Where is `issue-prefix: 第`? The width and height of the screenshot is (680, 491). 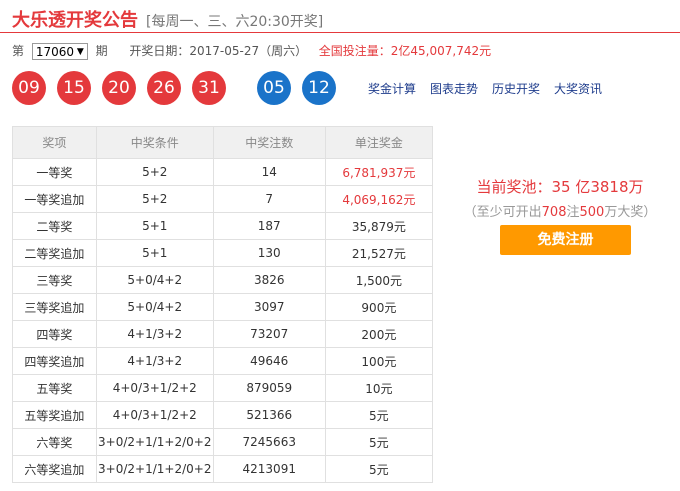 issue-prefix: 第 is located at coordinates (18, 51).